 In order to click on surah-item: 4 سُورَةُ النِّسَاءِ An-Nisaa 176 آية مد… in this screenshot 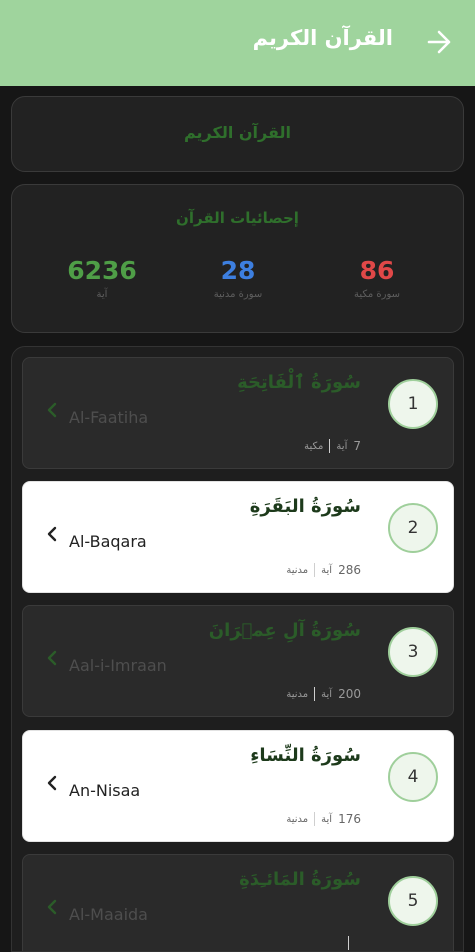, I will do `click(238, 786)`.